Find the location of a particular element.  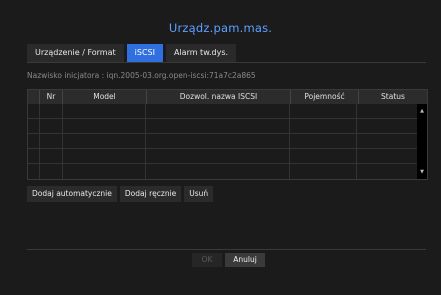

manual-add-button: Dodaj ręcznie is located at coordinates (150, 194).